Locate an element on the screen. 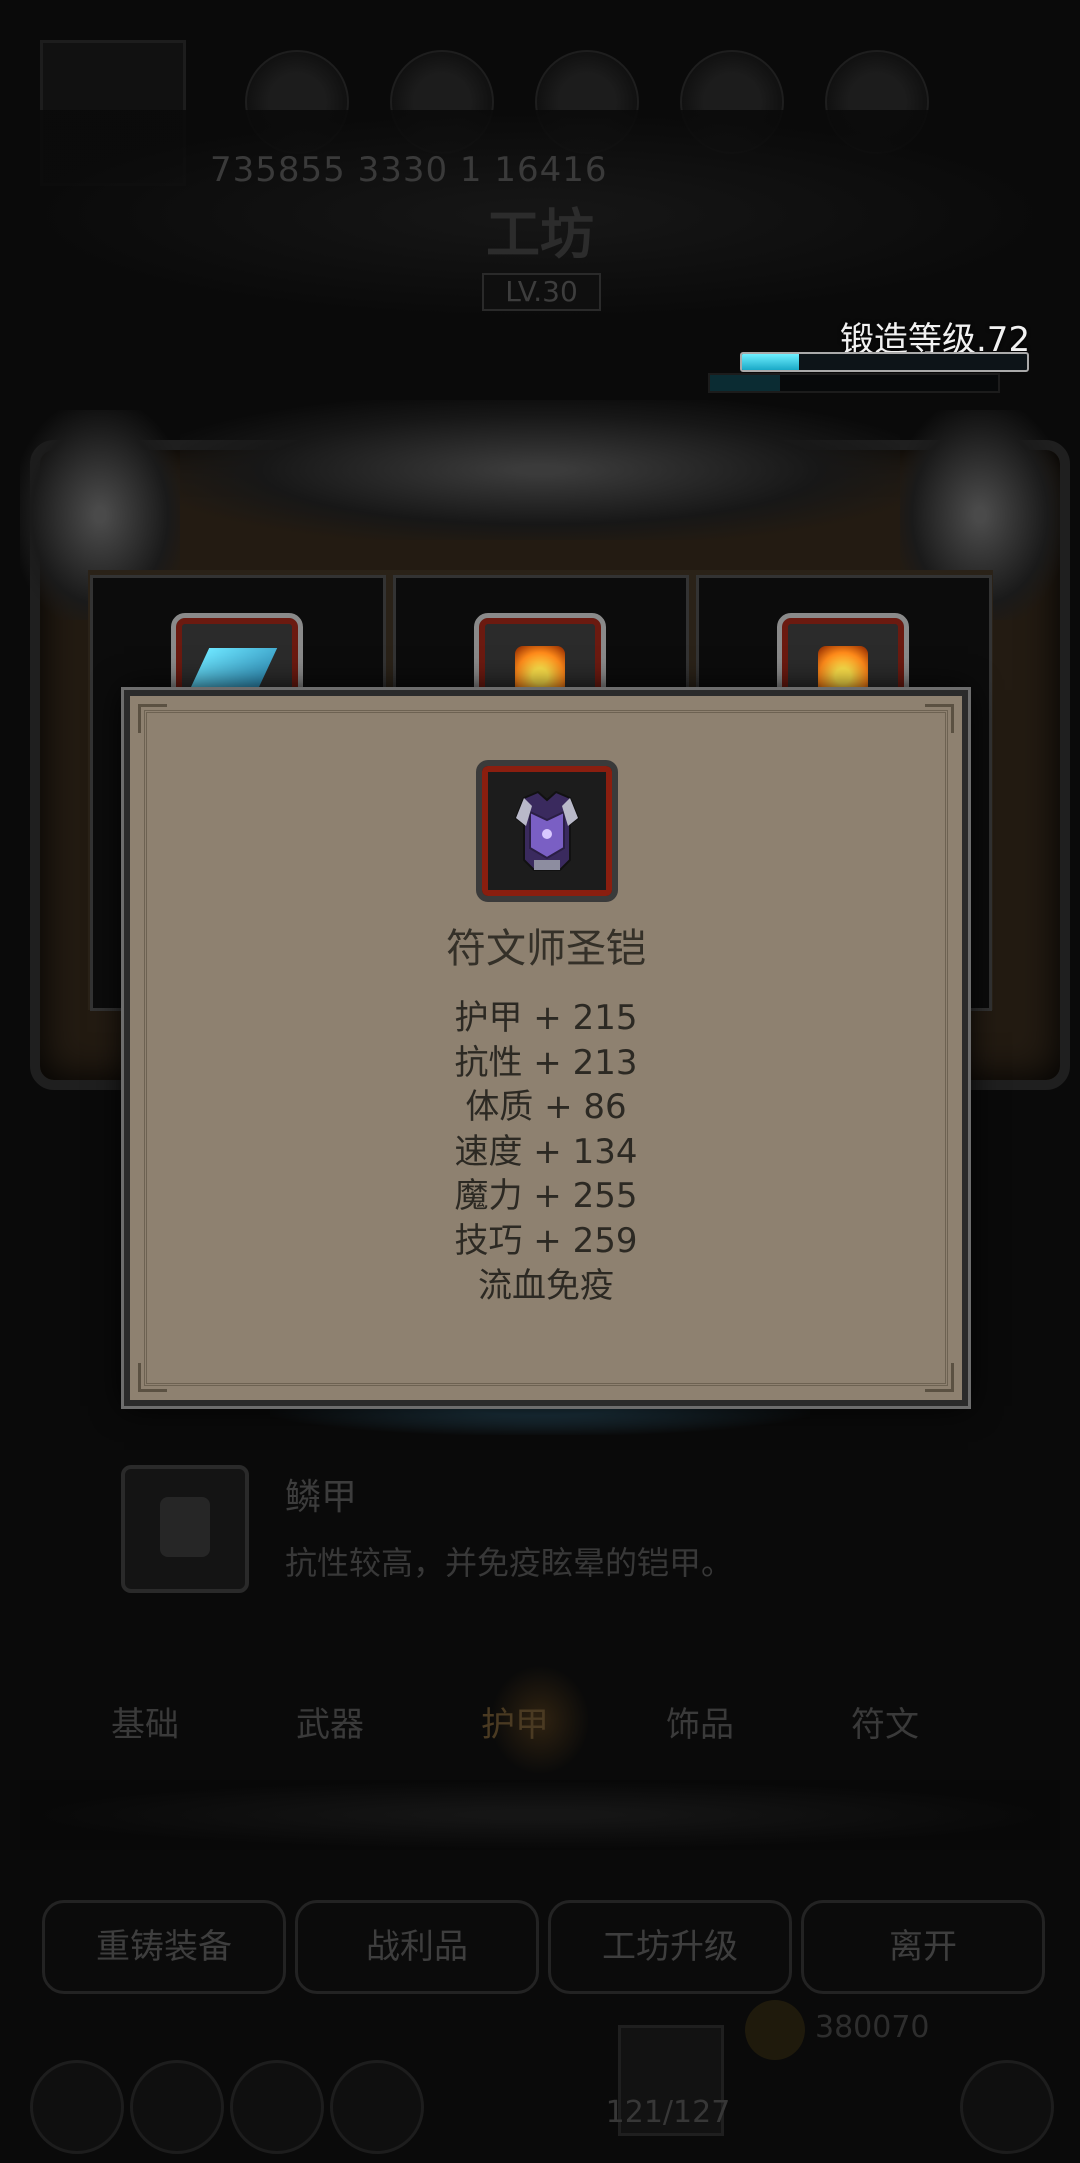  recipe-item: 鳞甲 抗性较高，并免疫眩晕的铠甲。 is located at coordinates (555, 1530).